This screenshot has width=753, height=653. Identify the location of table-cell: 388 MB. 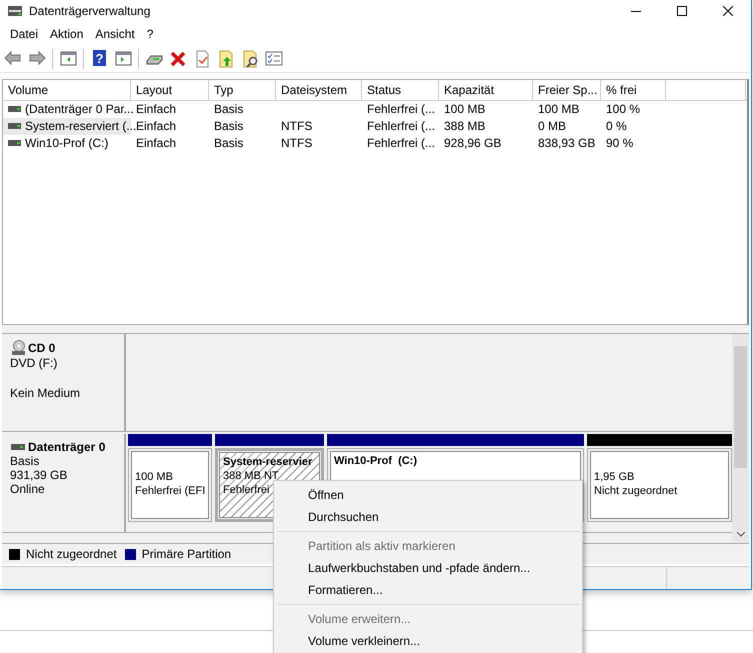
(465, 126).